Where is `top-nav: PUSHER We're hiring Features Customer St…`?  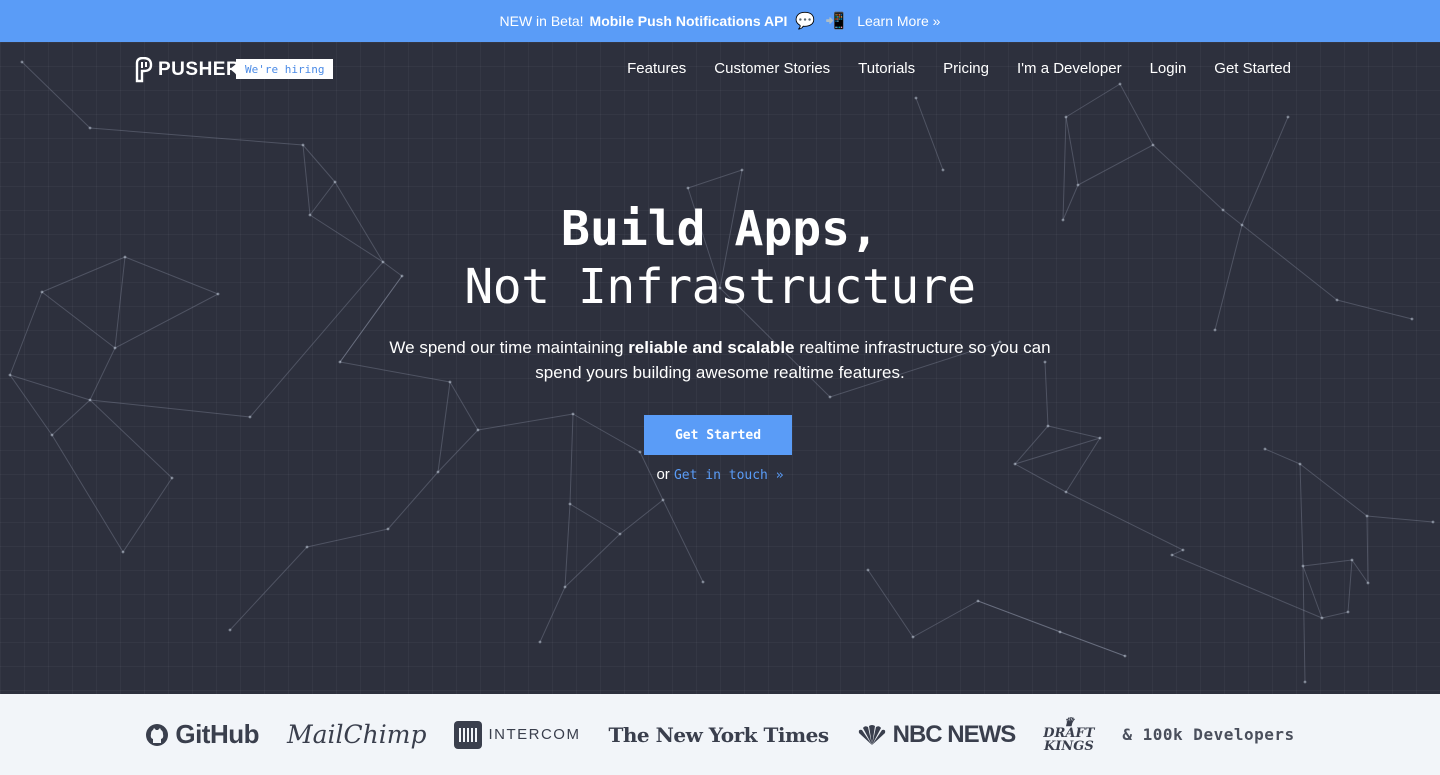 top-nav: PUSHER We're hiring Features Customer St… is located at coordinates (720, 70).